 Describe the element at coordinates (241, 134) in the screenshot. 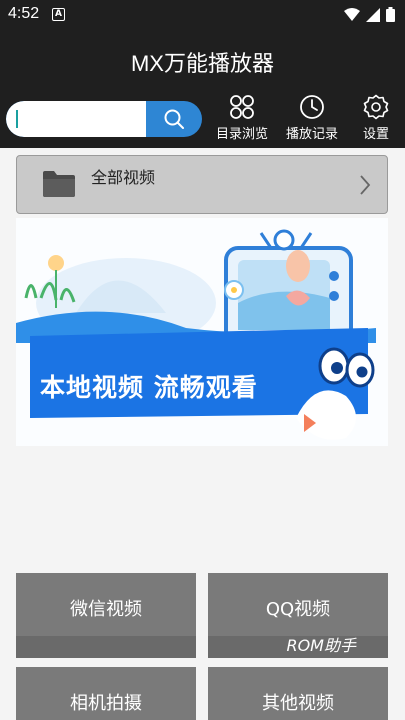

I see `nav-label: 目录浏览` at that location.